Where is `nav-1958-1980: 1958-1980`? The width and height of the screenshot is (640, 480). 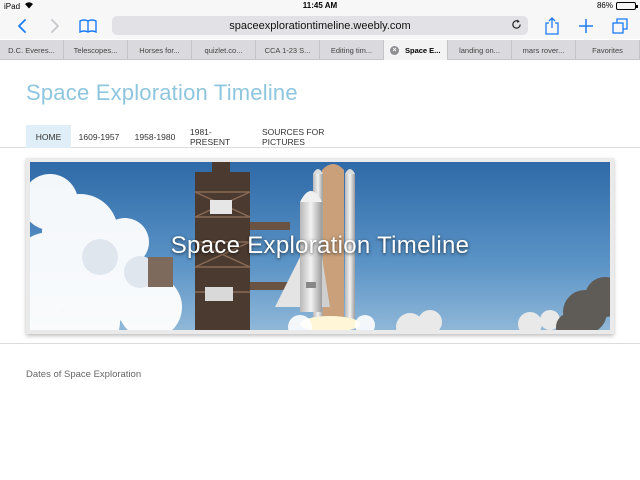
nav-1958-1980: 1958-1980 is located at coordinates (155, 136).